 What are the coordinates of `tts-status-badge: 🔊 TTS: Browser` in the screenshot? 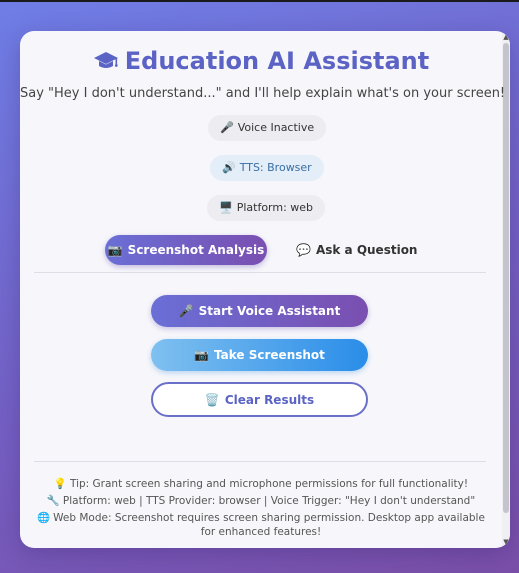 It's located at (267, 168).